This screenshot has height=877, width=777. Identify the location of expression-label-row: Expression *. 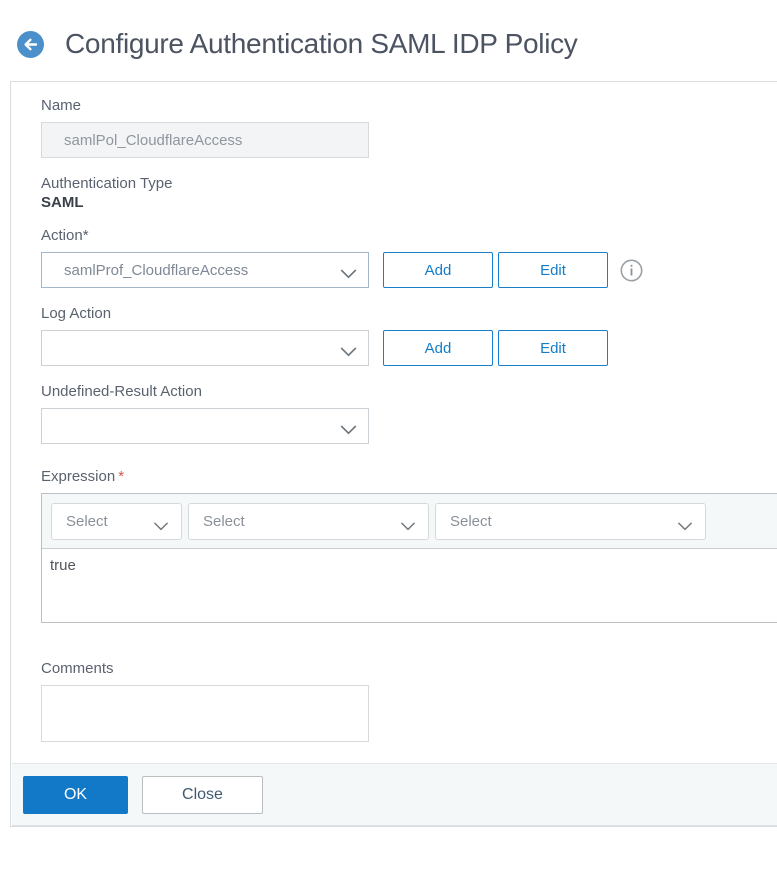
(409, 476).